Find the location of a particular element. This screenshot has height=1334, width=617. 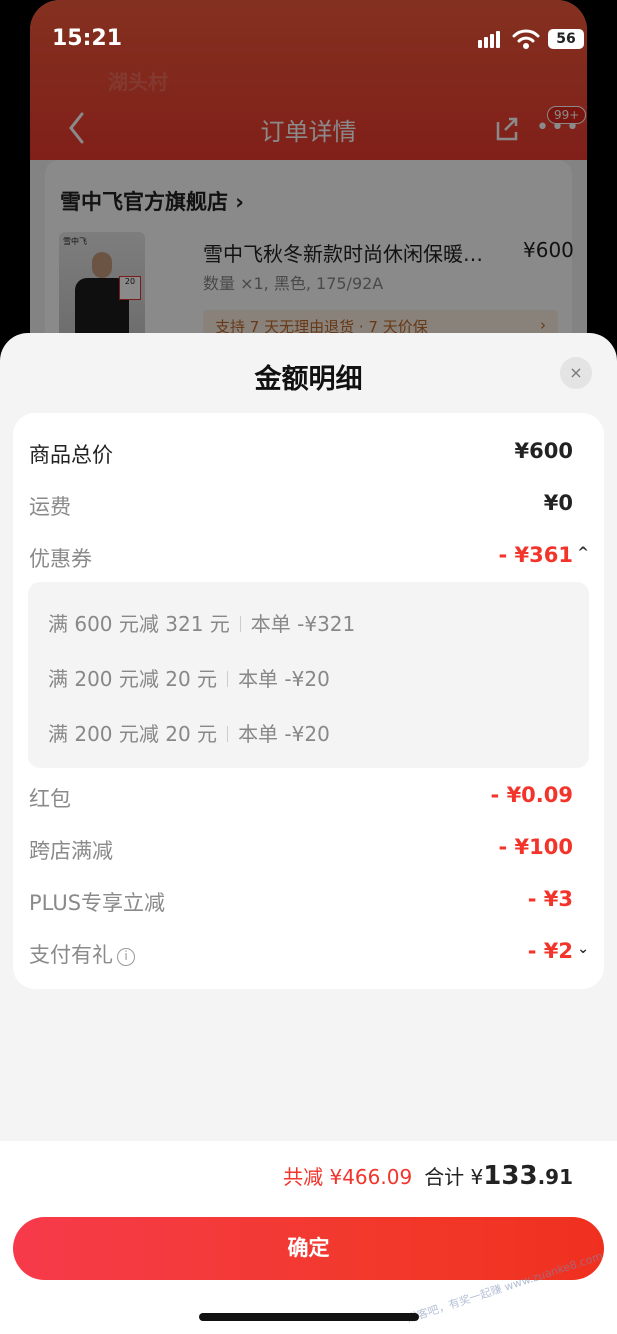

close-icon: × is located at coordinates (576, 373).